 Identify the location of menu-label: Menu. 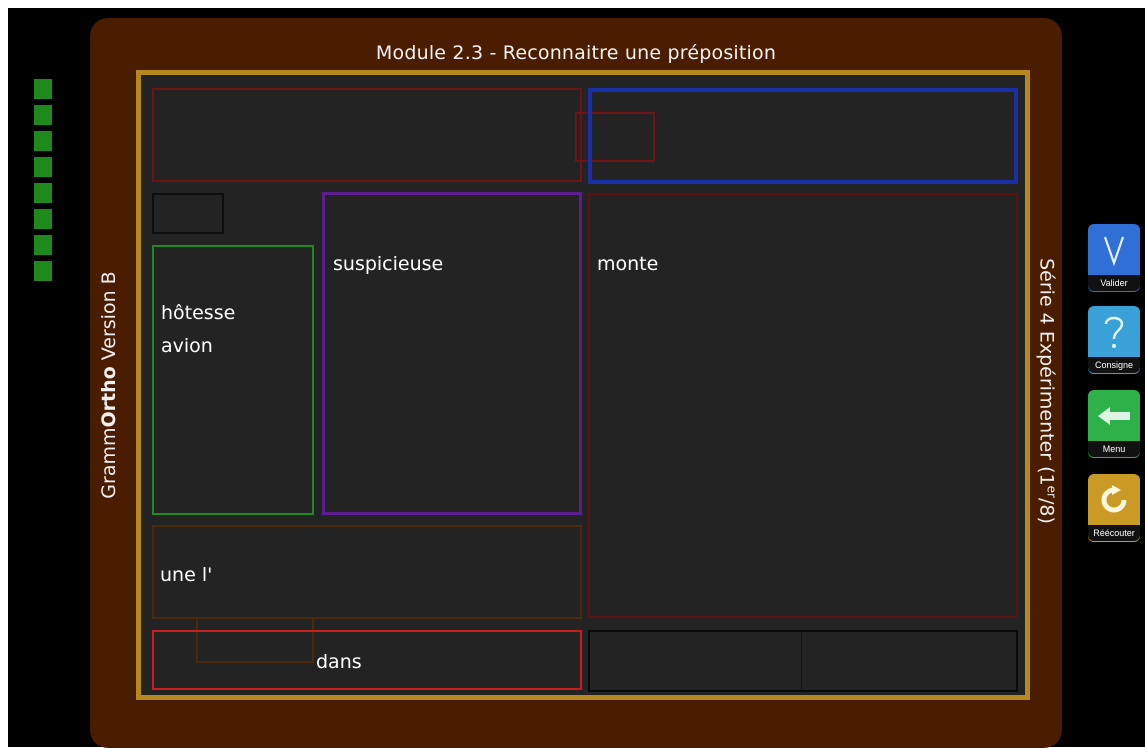
(1114, 449).